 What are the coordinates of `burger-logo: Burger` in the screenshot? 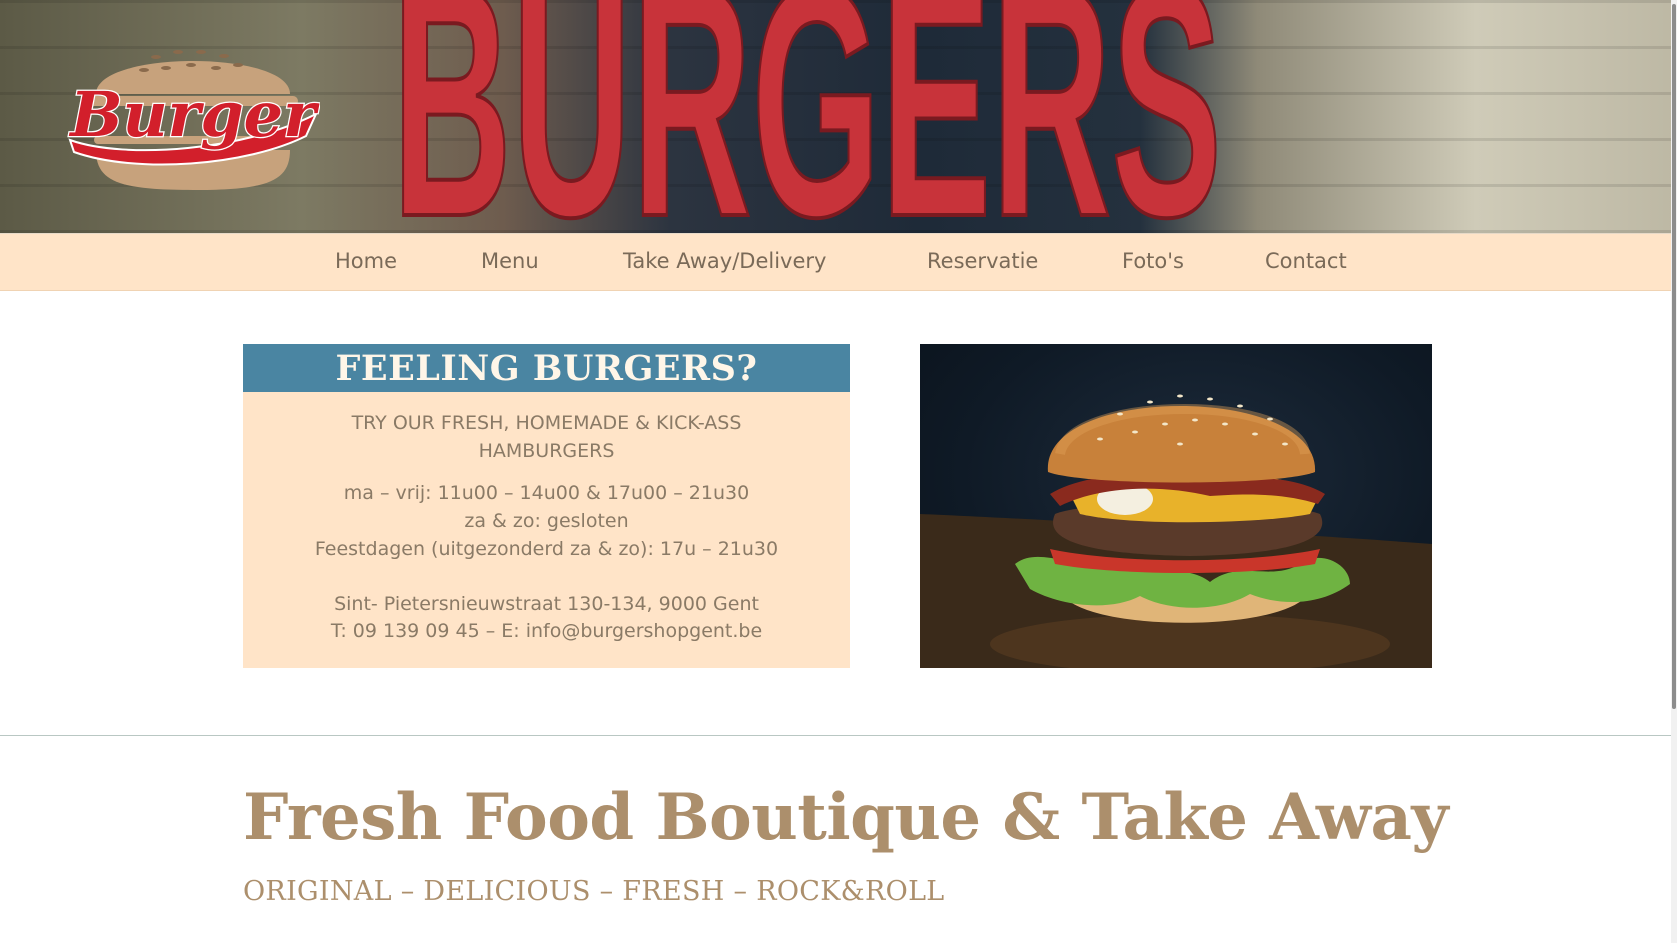 It's located at (193, 117).